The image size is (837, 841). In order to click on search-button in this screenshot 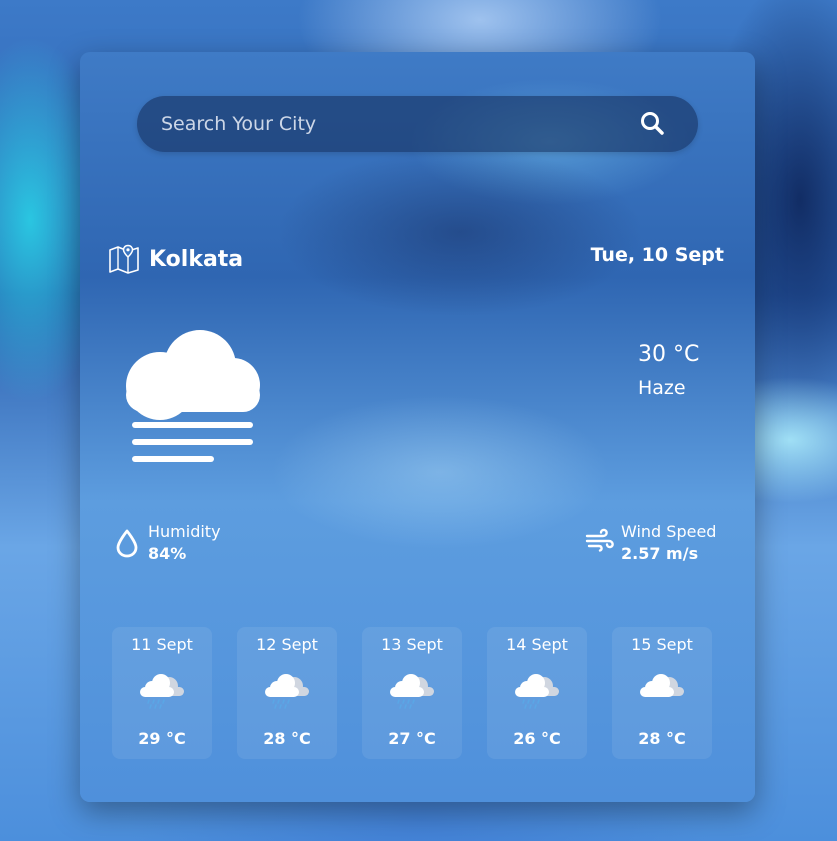, I will do `click(653, 124)`.